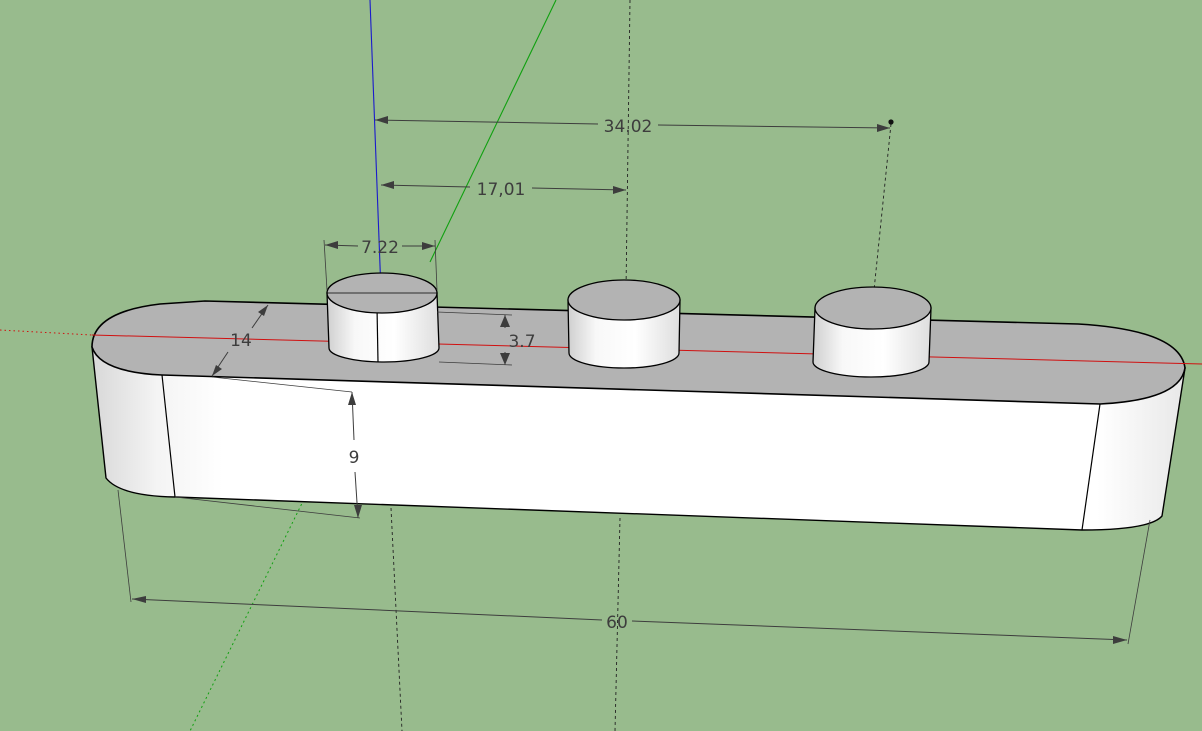 This screenshot has width=1202, height=731. What do you see at coordinates (46, 332) in the screenshot?
I see `x-axis-red-dotted` at bounding box center [46, 332].